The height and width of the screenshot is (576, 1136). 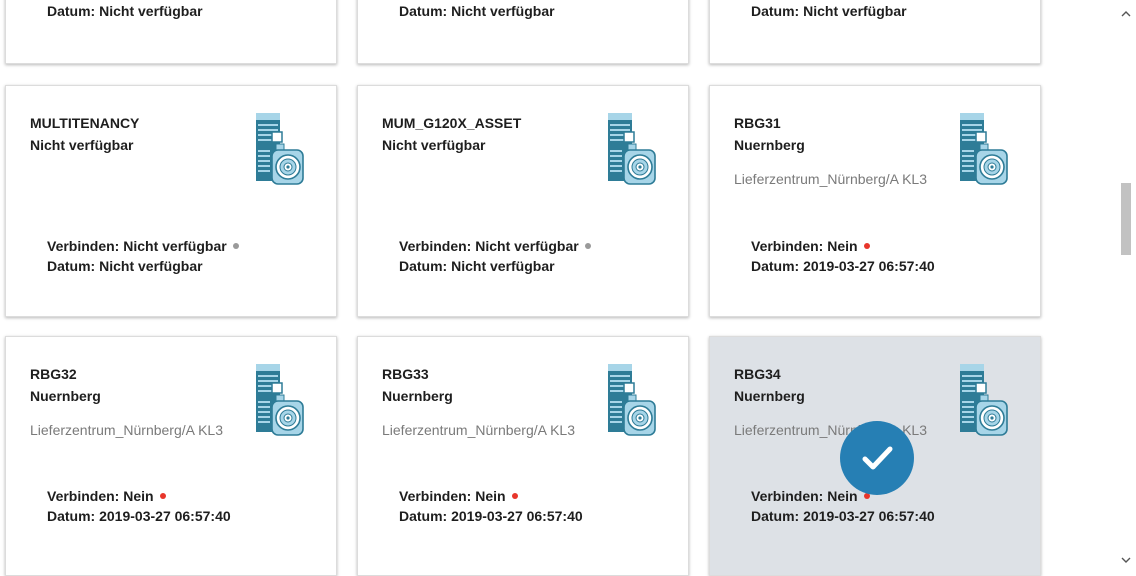 I want to click on asset-card-top-1: Datum: Nicht verfügbar, so click(x=171, y=32).